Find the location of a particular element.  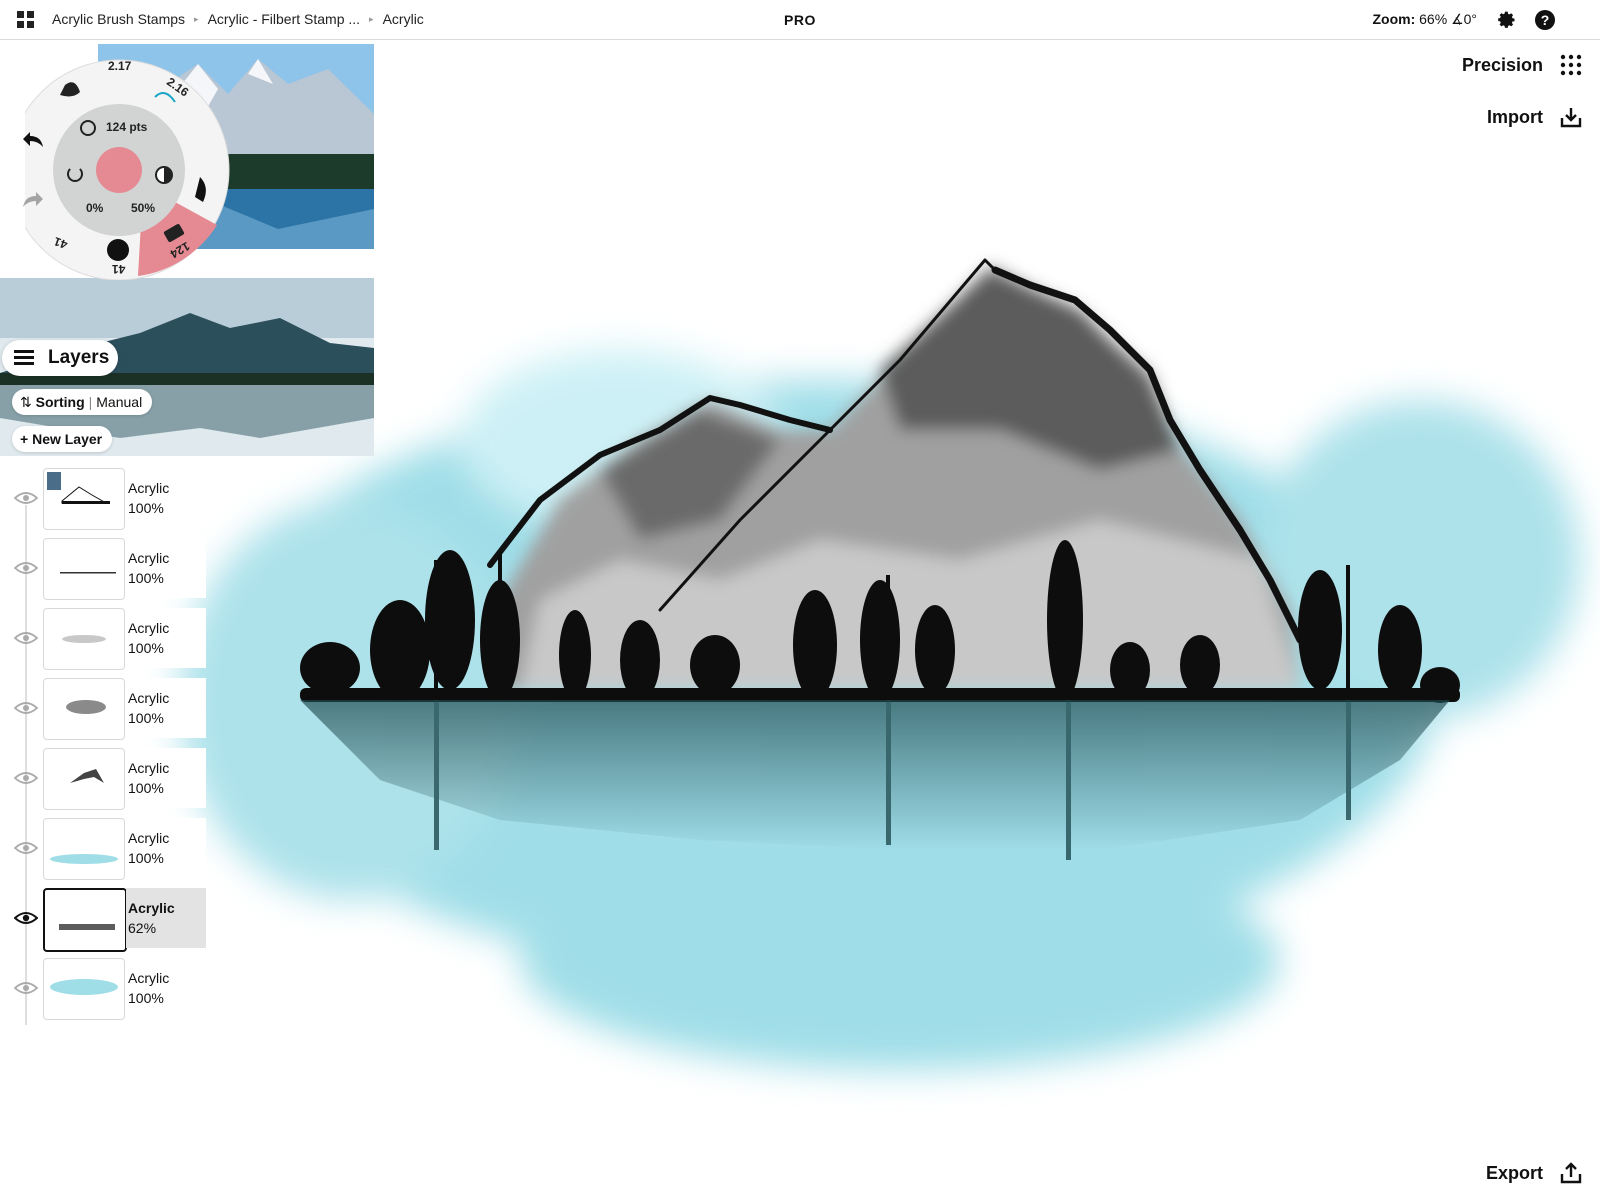

import-button: Import is located at coordinates (1534, 117).